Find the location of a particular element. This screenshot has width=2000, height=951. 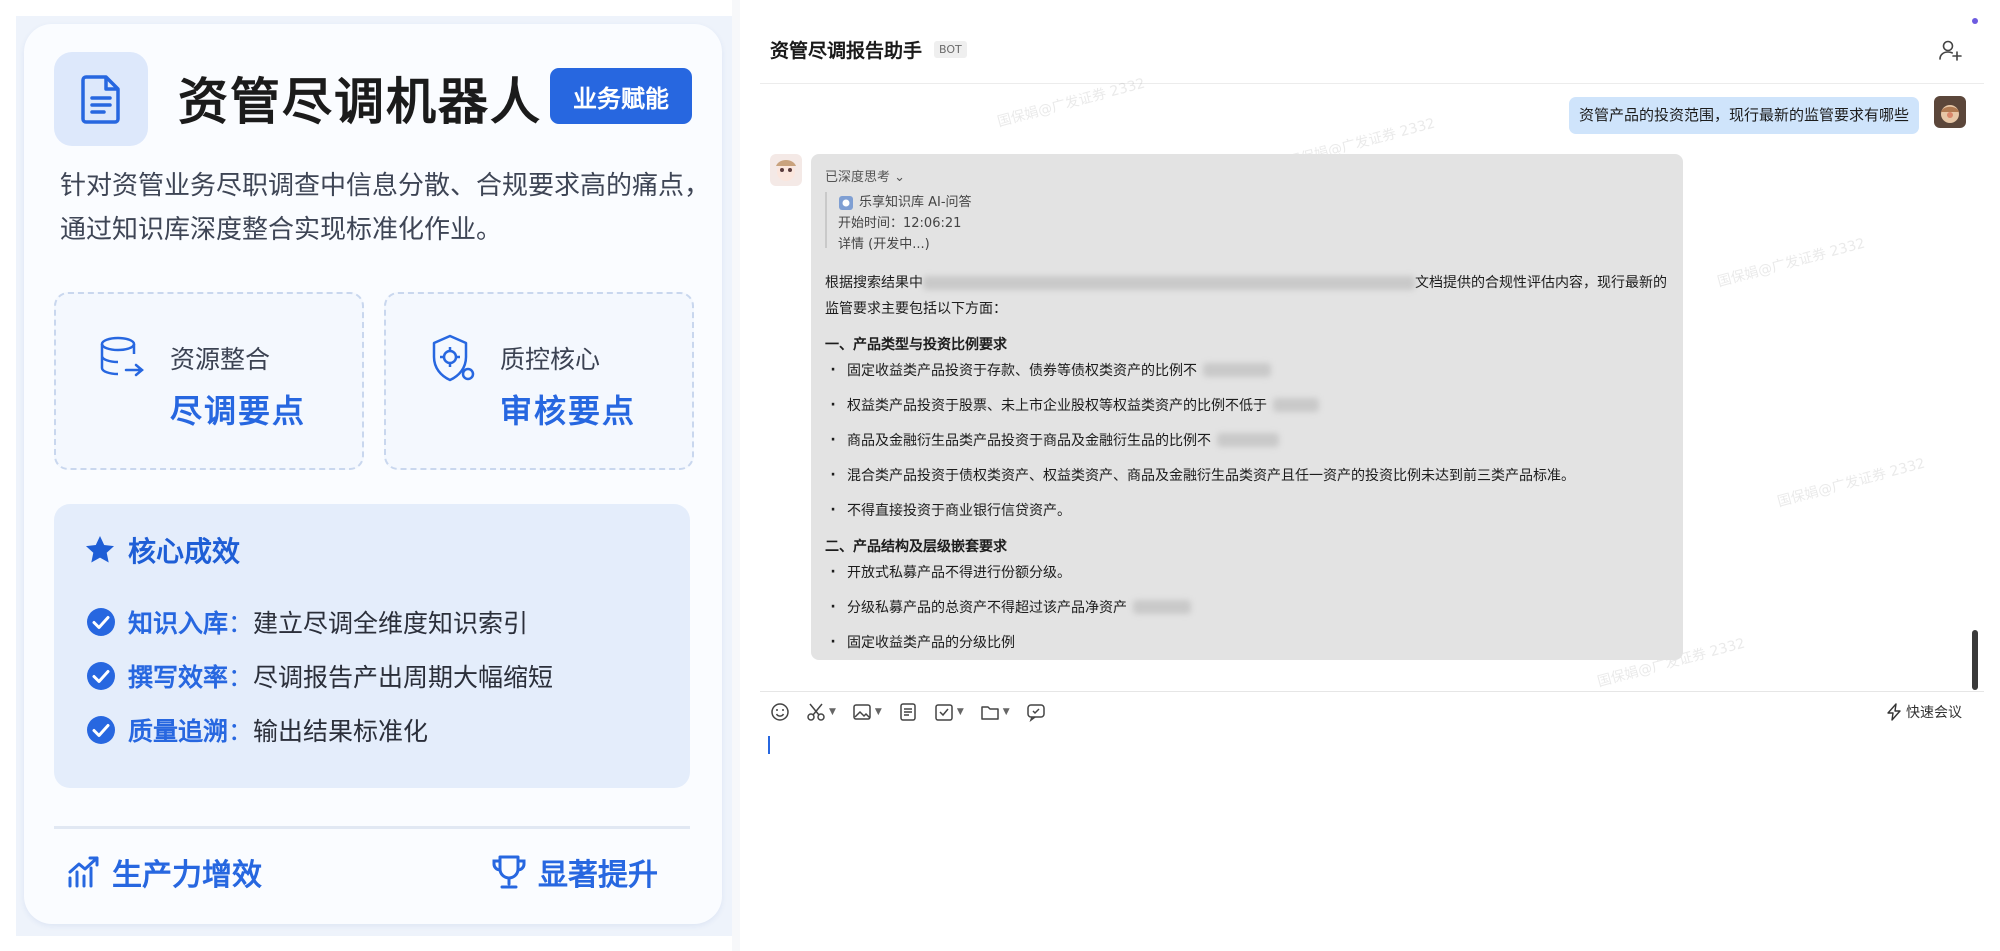

footer-productivity: 生产力增效 is located at coordinates (164, 872).